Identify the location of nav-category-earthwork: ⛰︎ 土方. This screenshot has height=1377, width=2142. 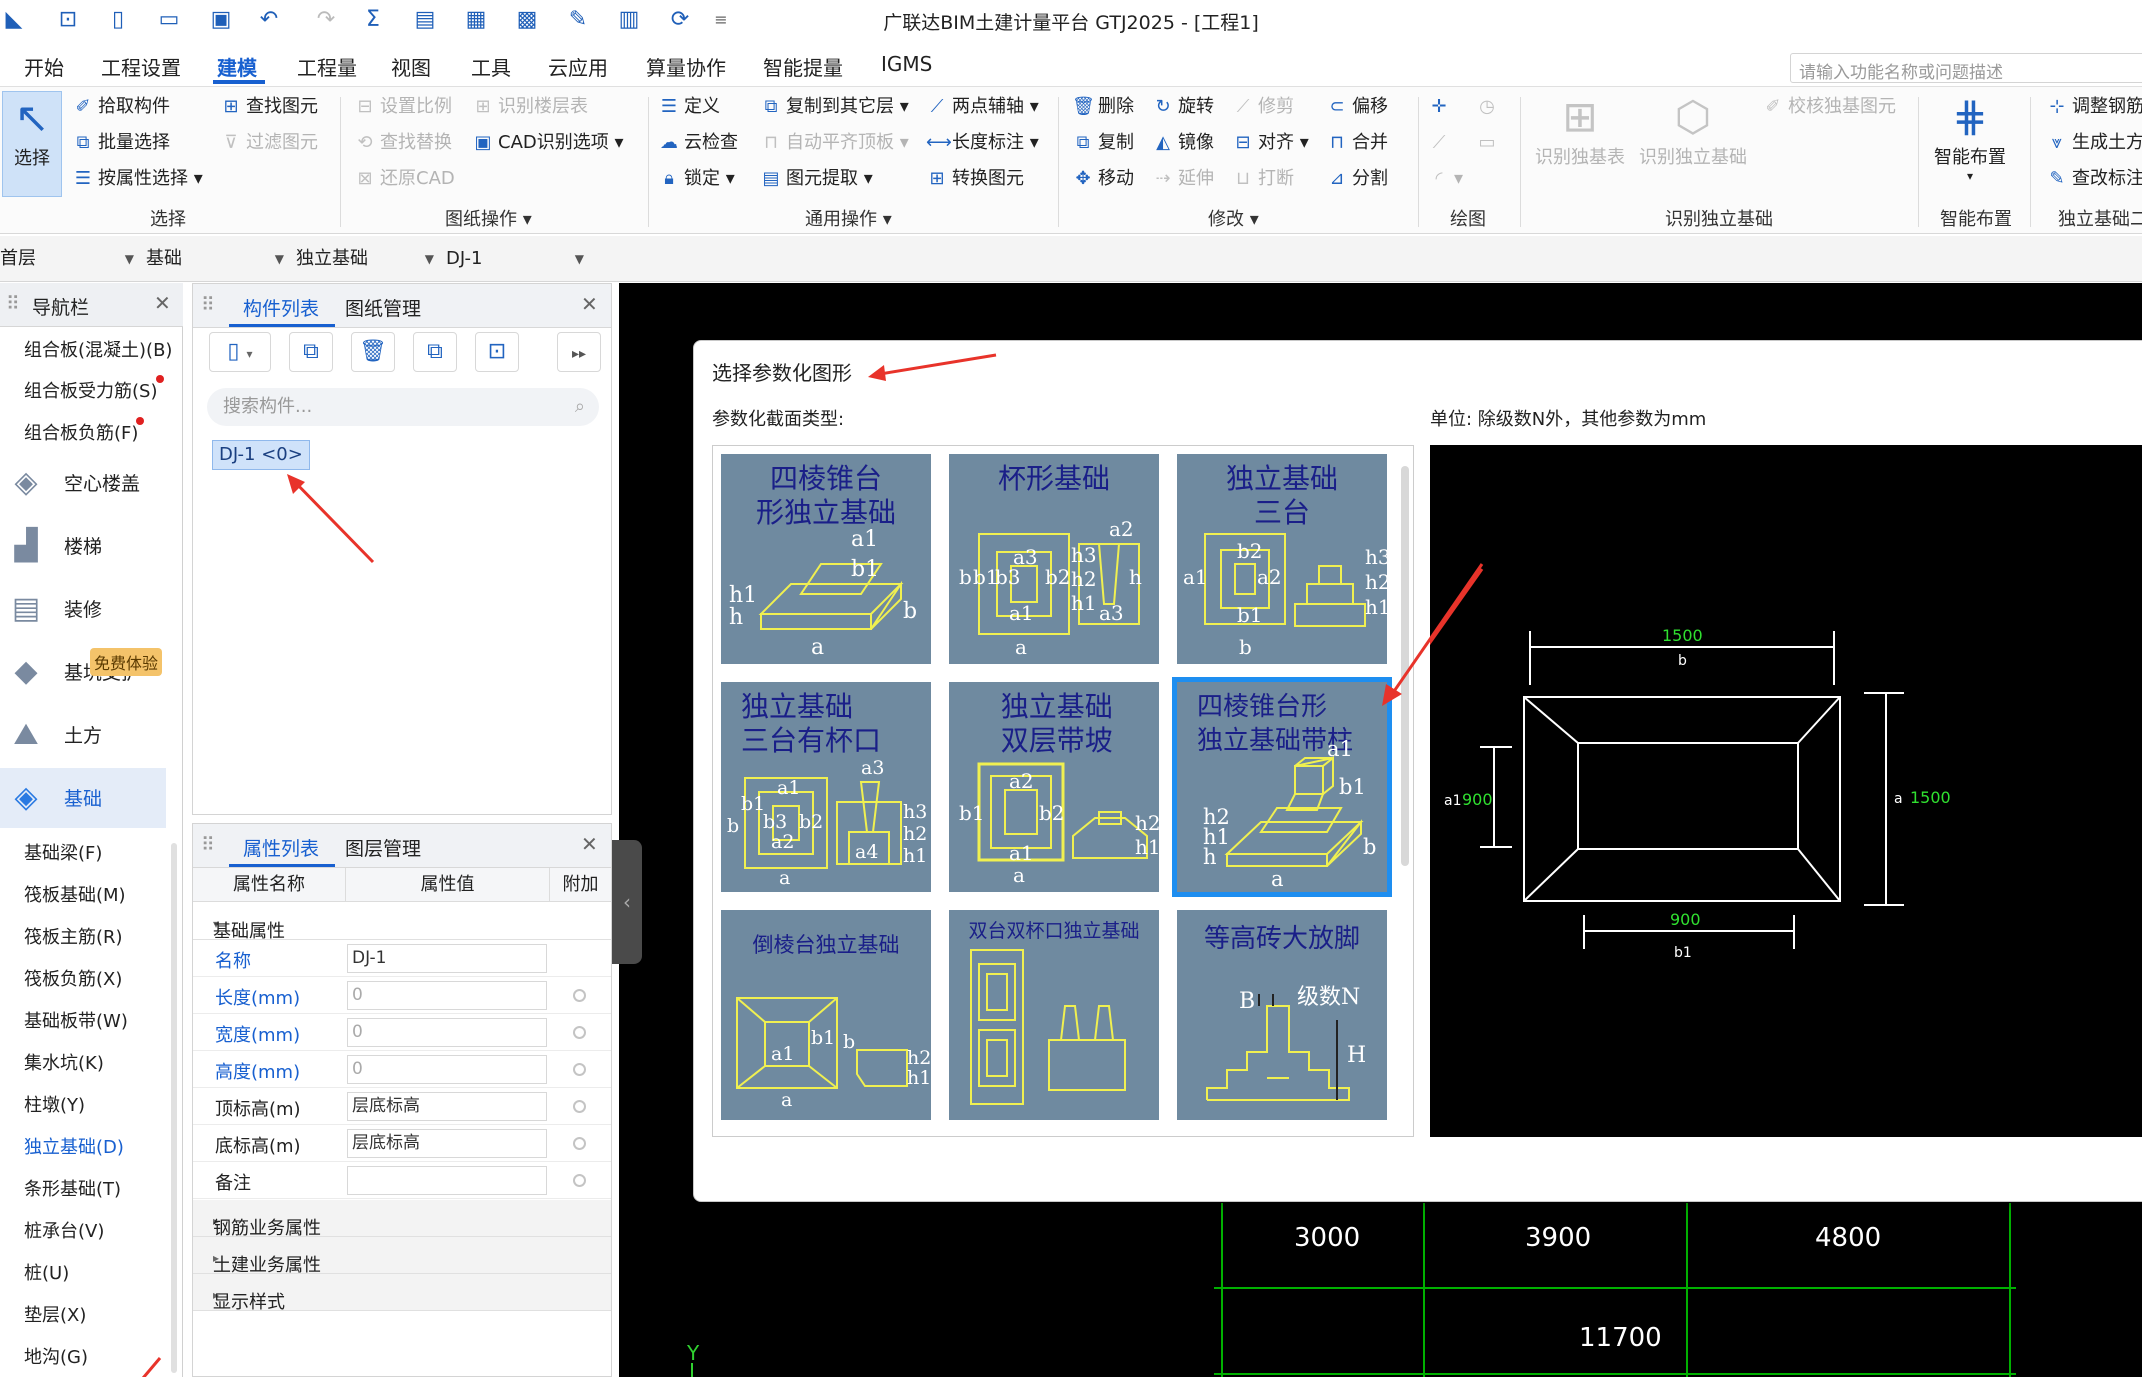
(83, 735).